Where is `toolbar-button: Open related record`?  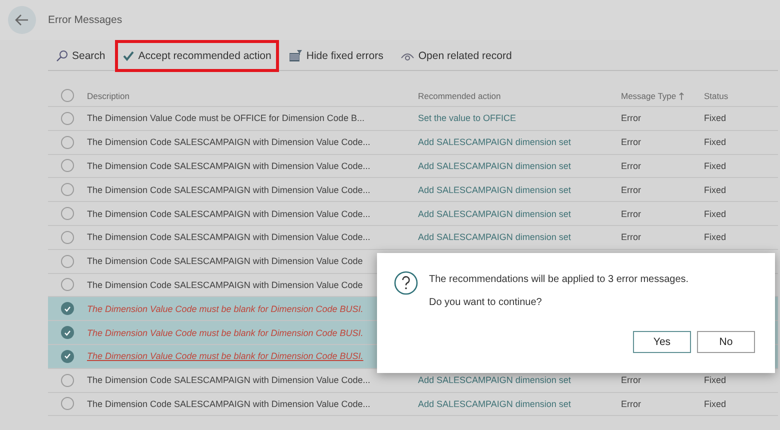 toolbar-button: Open related record is located at coordinates (456, 56).